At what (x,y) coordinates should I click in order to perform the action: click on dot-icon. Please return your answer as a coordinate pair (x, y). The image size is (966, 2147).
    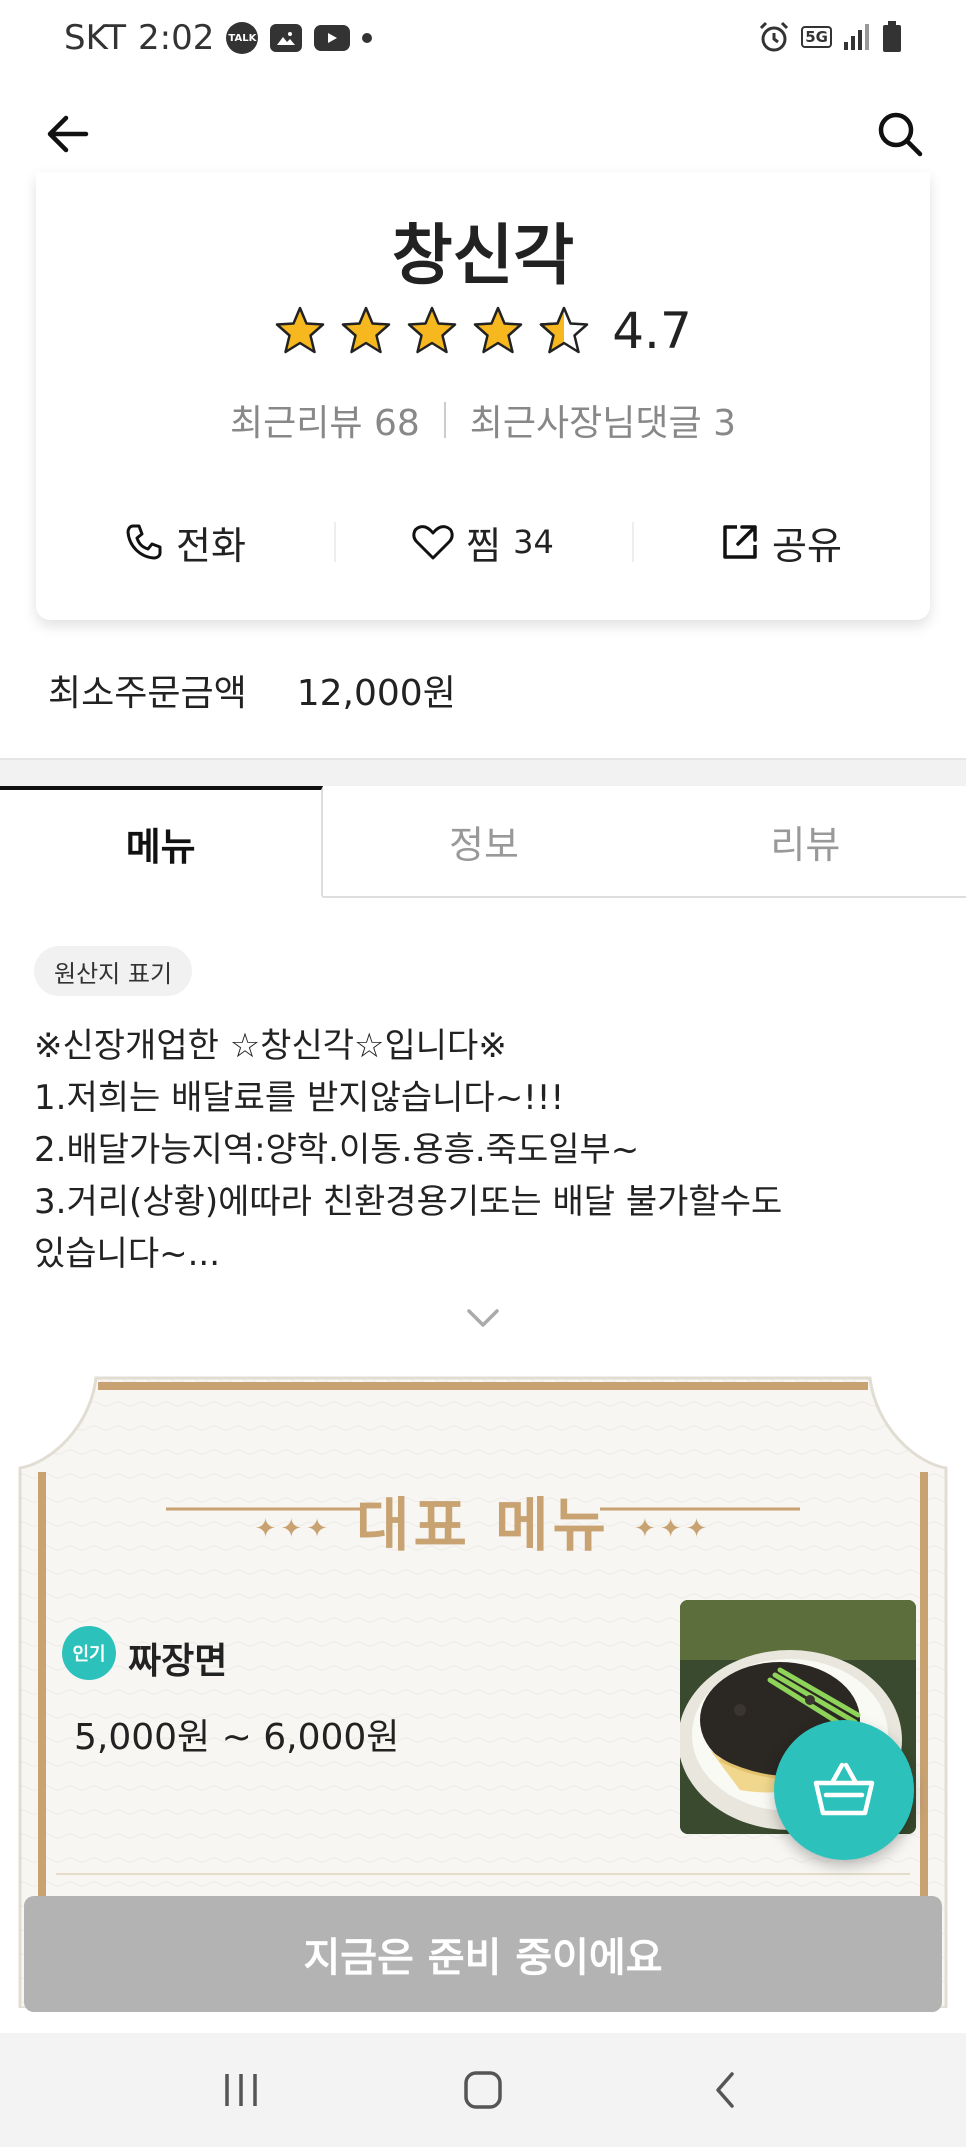
    Looking at the image, I should click on (367, 38).